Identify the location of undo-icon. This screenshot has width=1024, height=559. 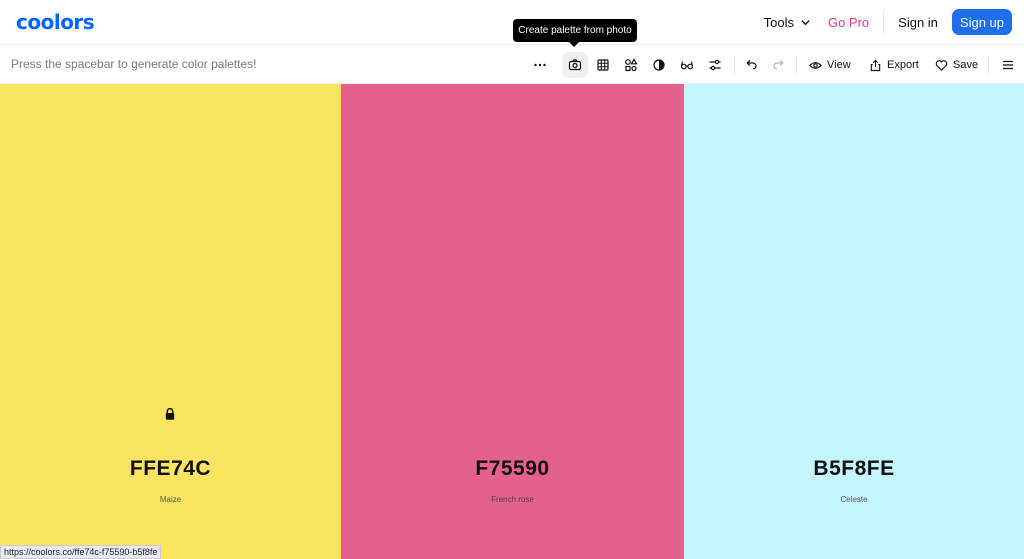
(751, 65).